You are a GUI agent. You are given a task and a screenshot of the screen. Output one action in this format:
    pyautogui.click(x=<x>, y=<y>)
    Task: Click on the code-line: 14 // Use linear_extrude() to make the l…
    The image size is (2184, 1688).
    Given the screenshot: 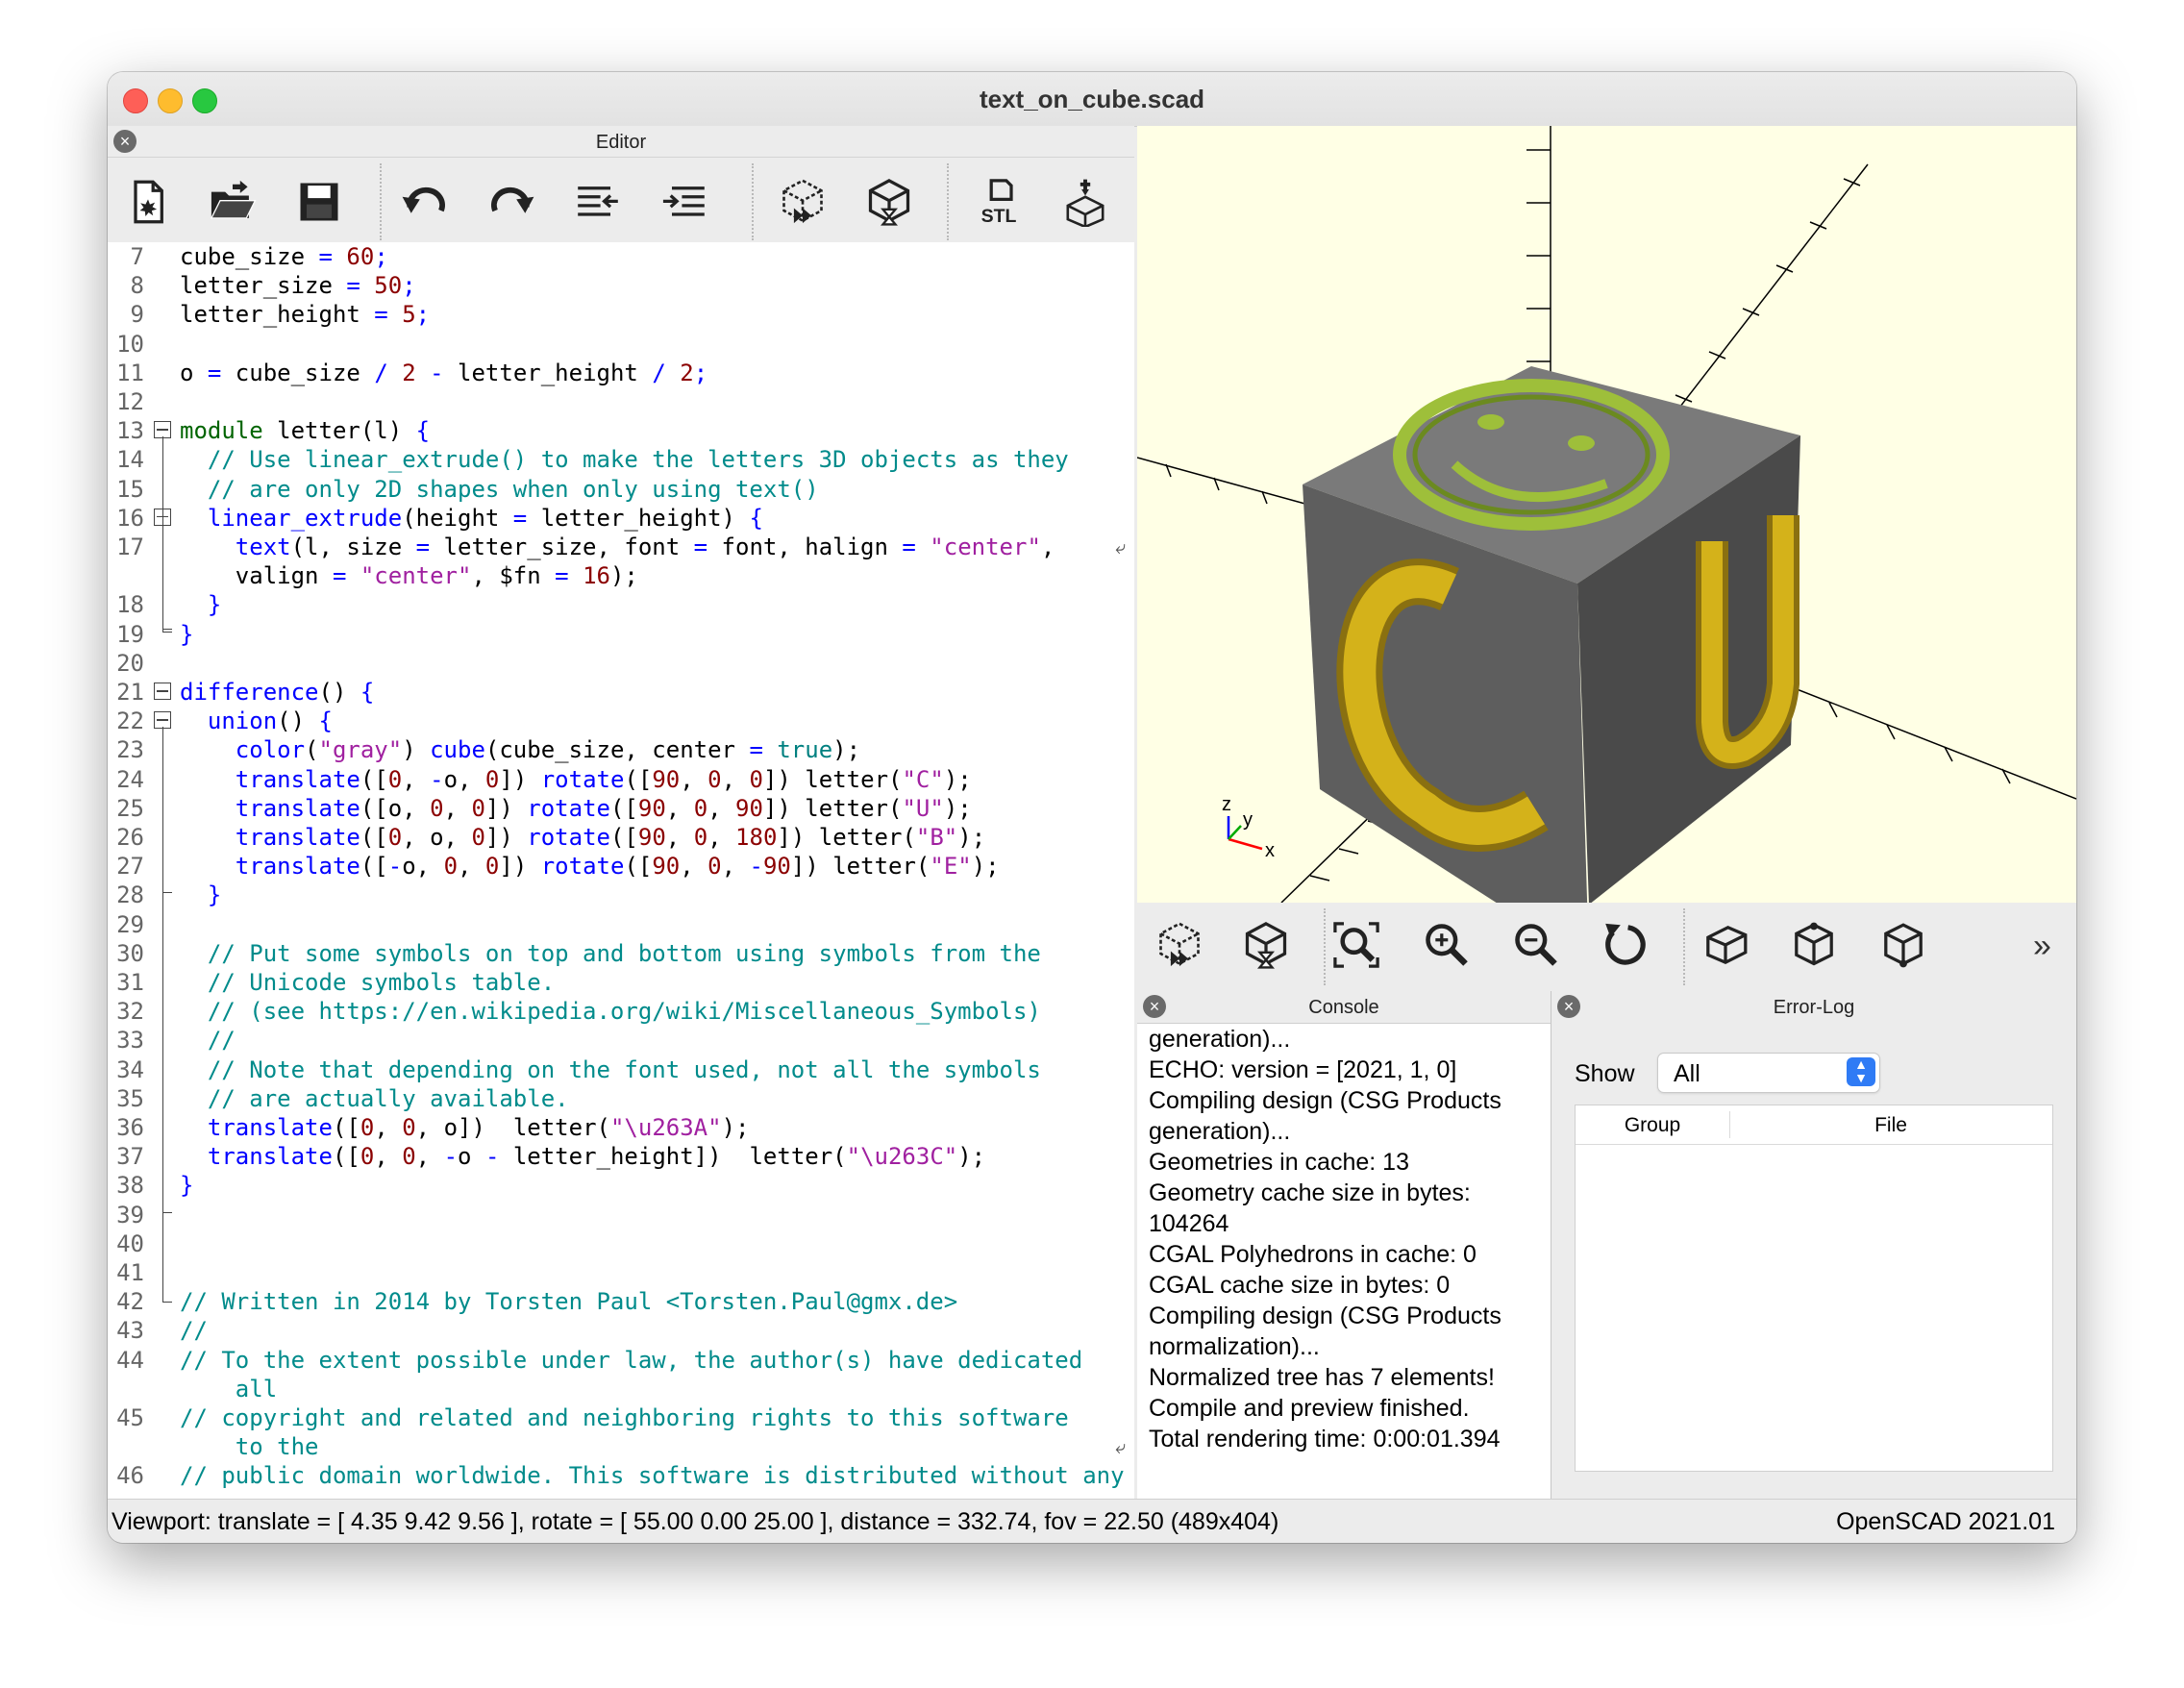 What is the action you would take?
    pyautogui.click(x=621, y=460)
    